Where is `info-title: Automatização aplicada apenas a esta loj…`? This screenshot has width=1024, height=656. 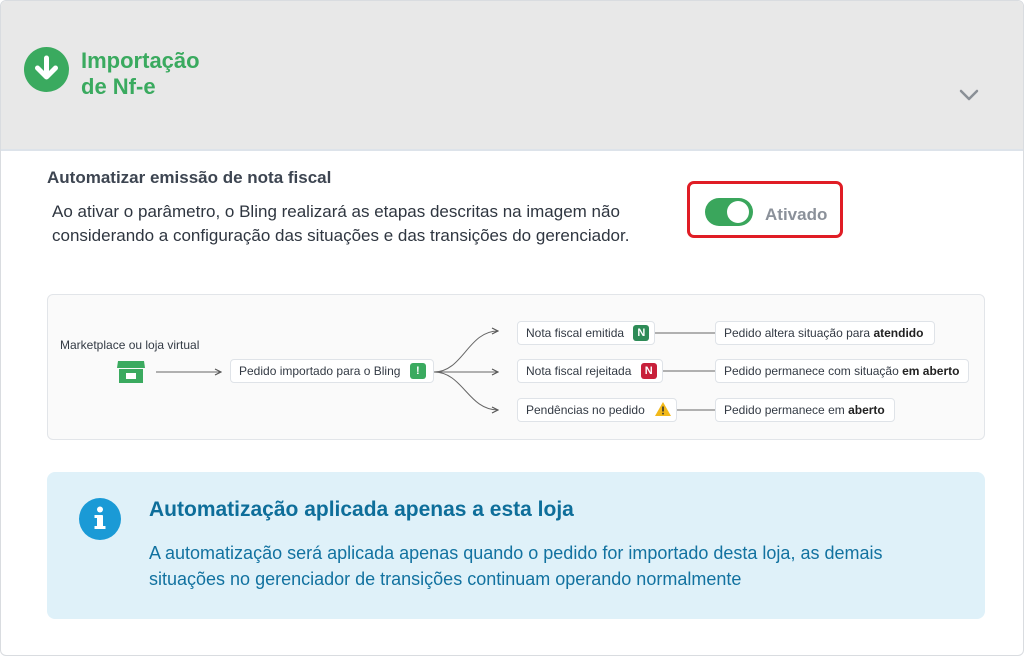 info-title: Automatização aplicada apenas a esta loj… is located at coordinates (361, 509).